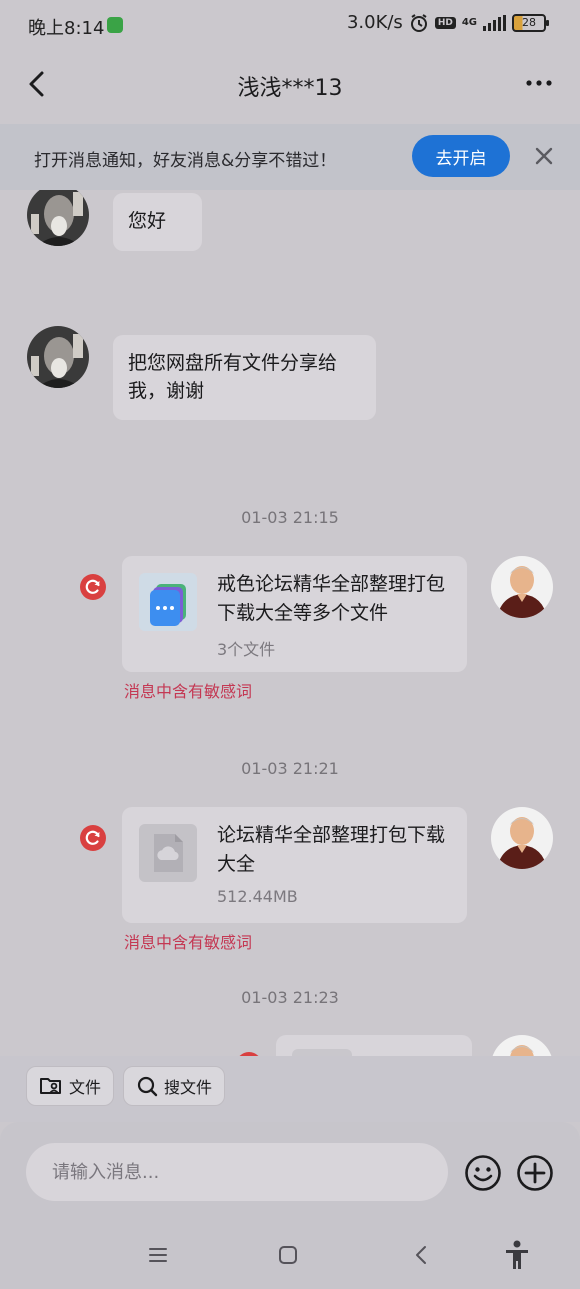  Describe the element at coordinates (494, 22) in the screenshot. I see `signal-icon` at that location.